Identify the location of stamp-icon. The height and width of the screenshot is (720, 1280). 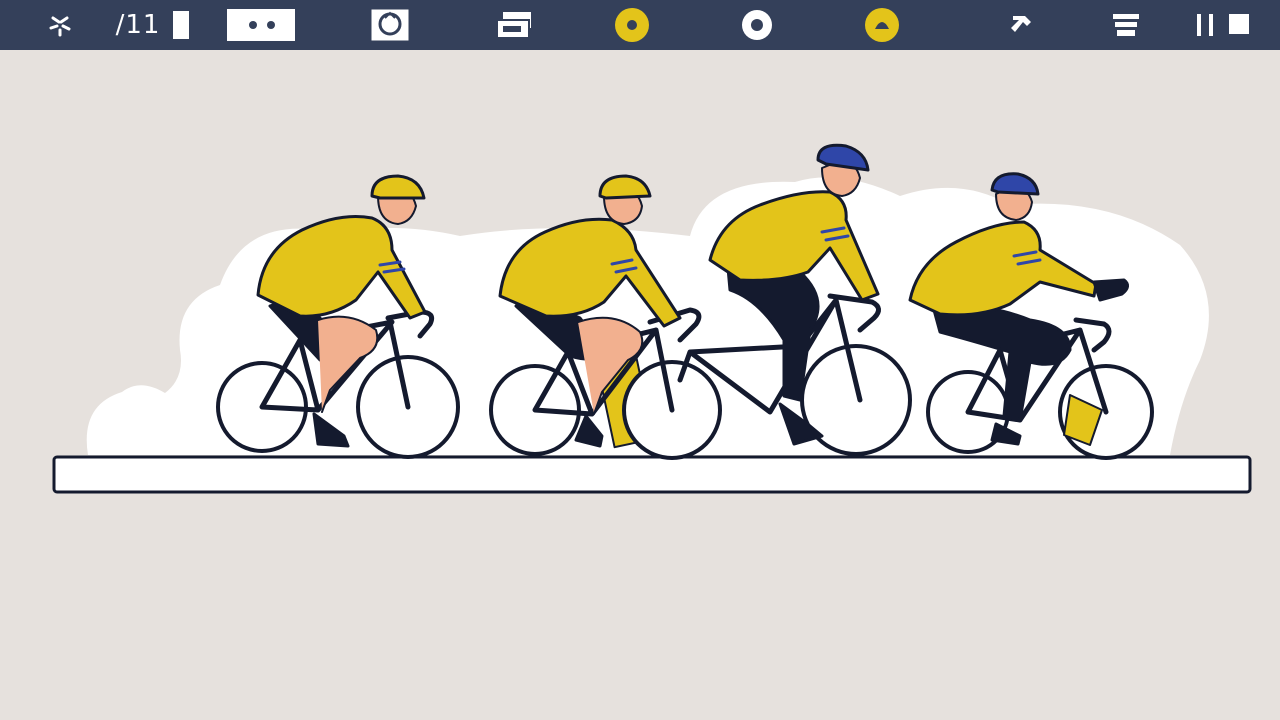
(390, 25).